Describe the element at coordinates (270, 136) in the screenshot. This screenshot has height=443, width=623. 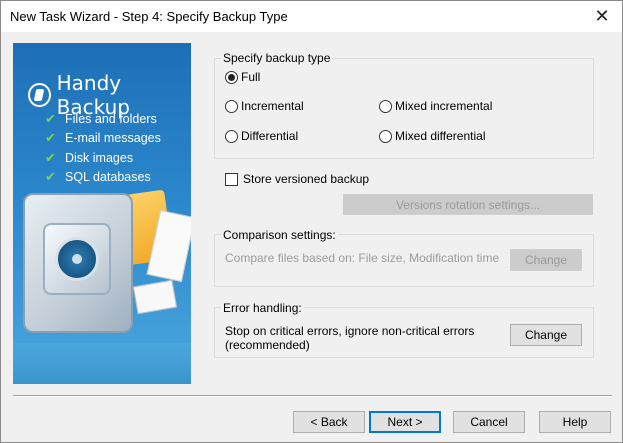
I see `radio-differential-label: Differential` at that location.